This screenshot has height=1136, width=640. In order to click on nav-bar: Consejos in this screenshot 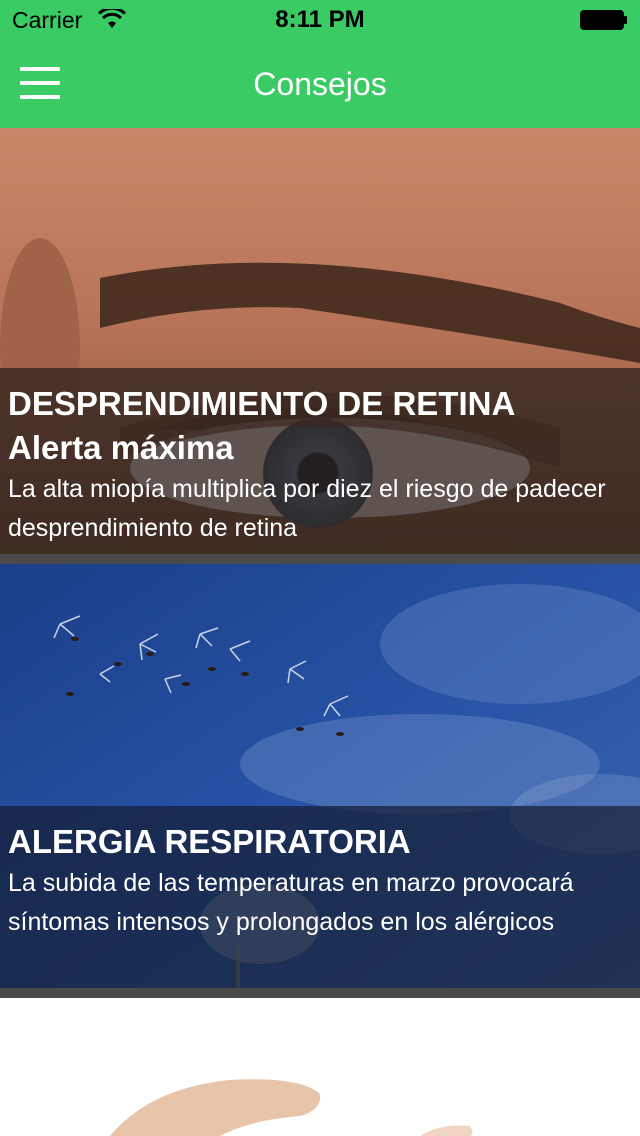, I will do `click(320, 84)`.